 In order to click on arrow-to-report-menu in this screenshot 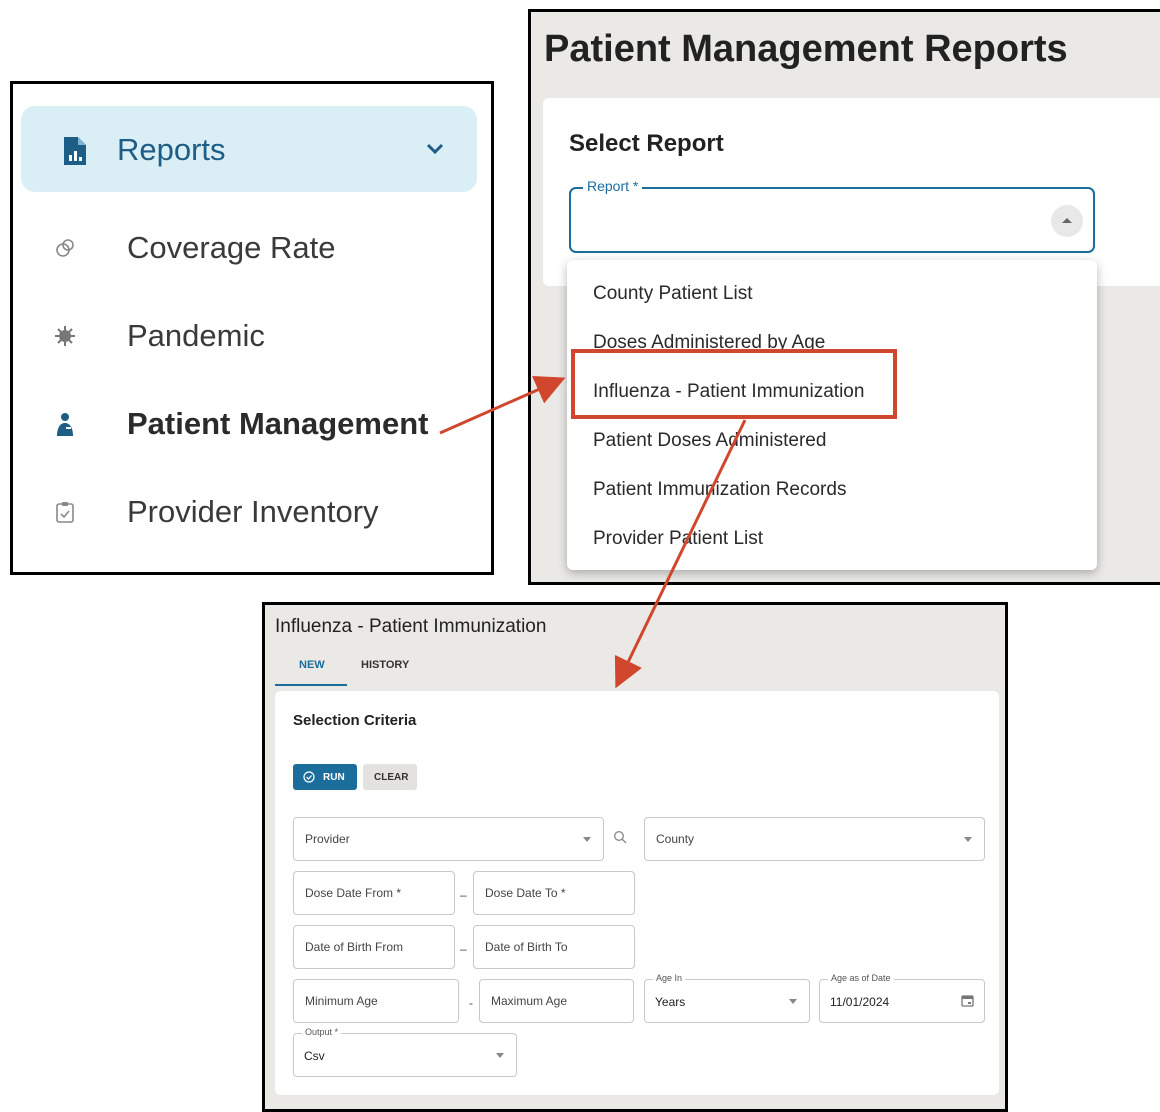, I will do `click(502, 405)`.